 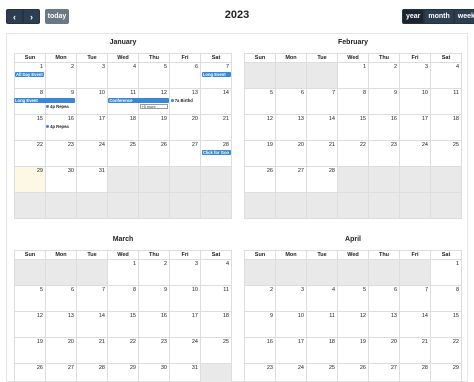 I want to click on day-cell: 27, so click(x=185, y=154).